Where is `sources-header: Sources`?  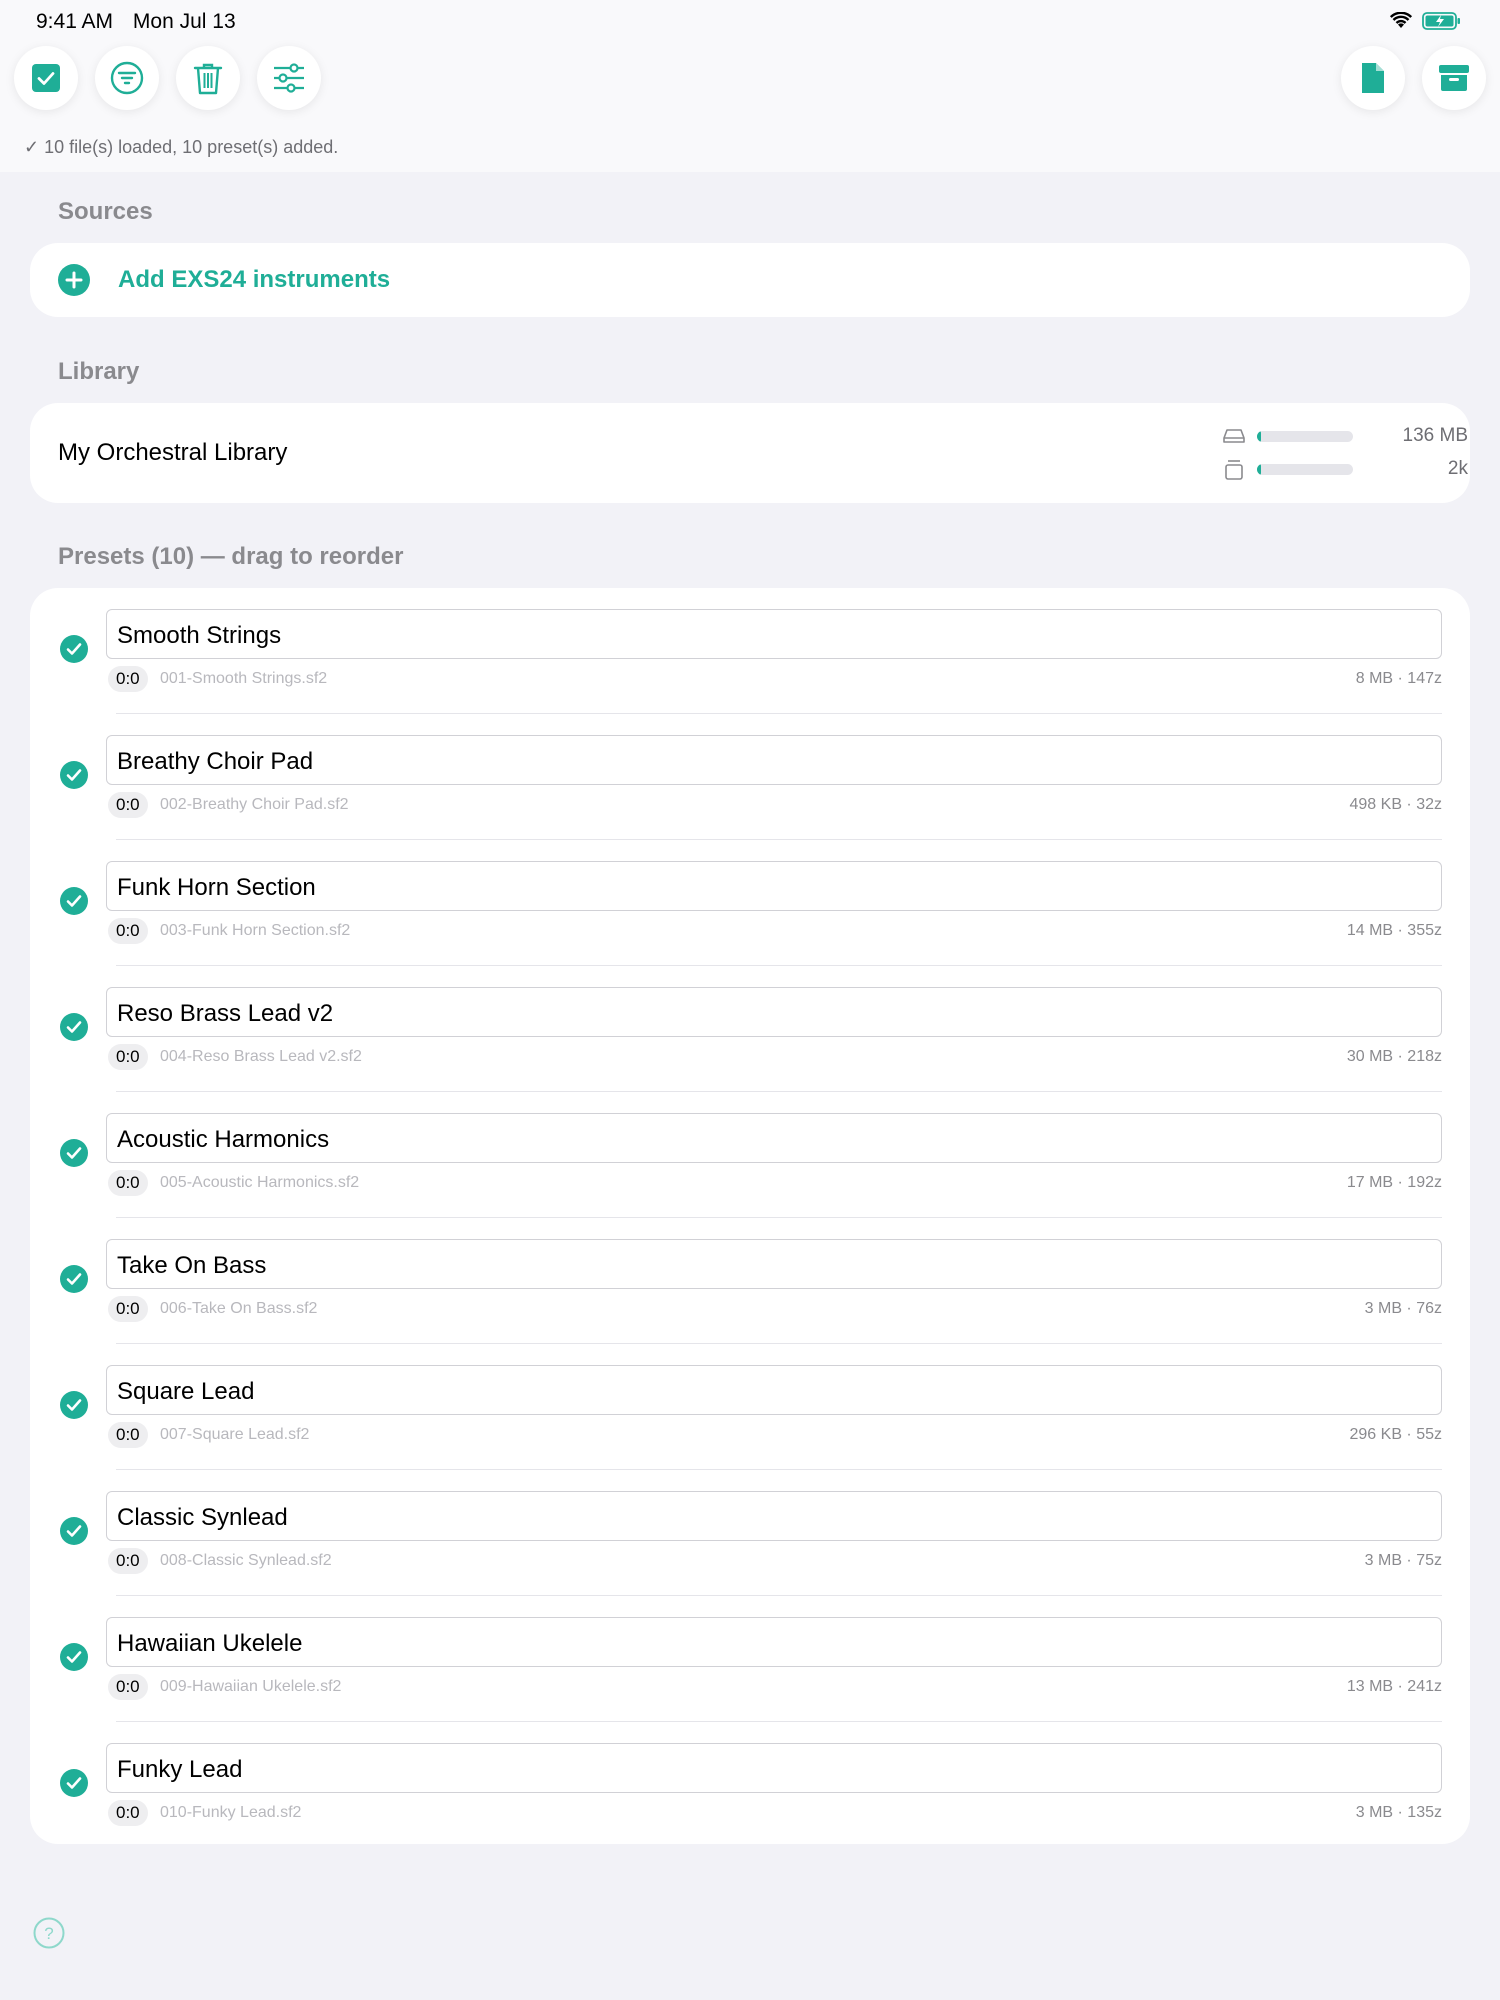 sources-header: Sources is located at coordinates (105, 211).